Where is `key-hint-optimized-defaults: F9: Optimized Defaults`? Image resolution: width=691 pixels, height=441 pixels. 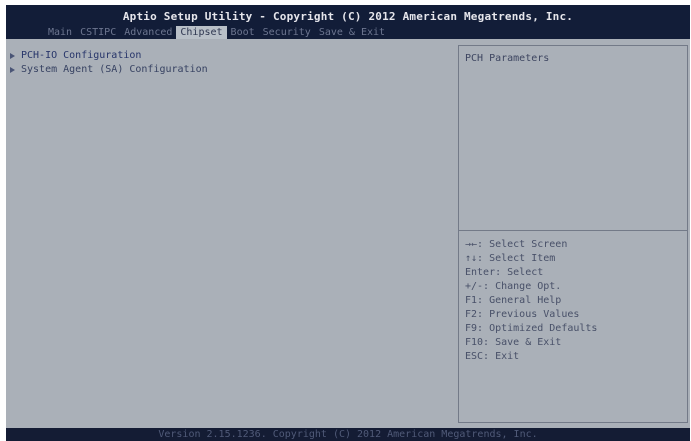 key-hint-optimized-defaults: F9: Optimized Defaults is located at coordinates (531, 328).